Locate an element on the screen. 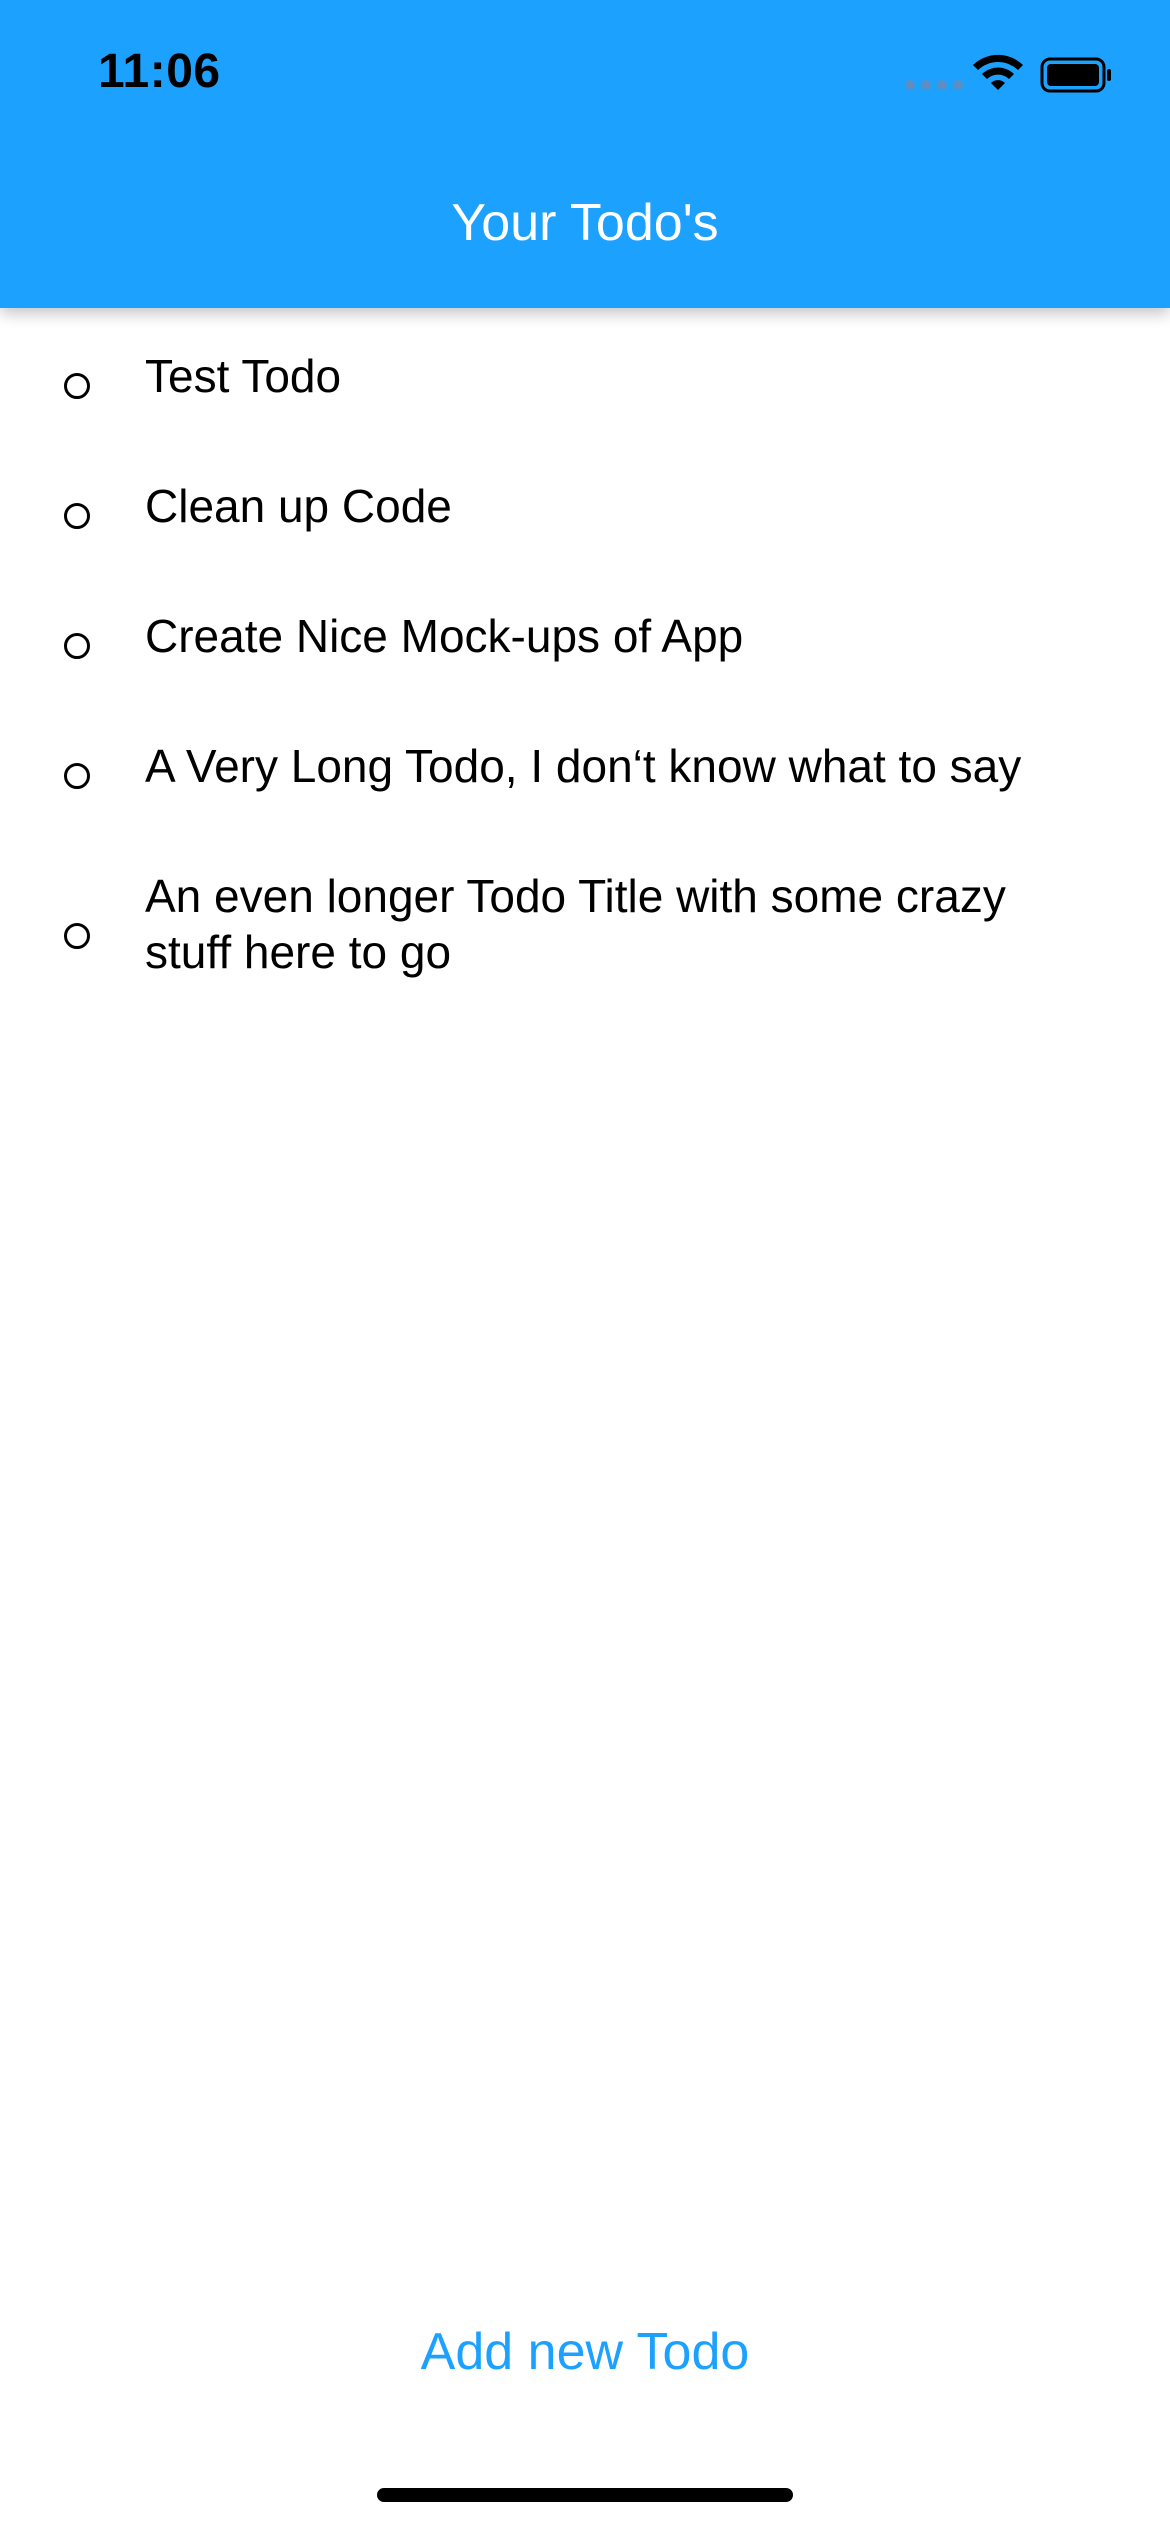  app-header: 11:06 Your Todo's is located at coordinates (585, 154).